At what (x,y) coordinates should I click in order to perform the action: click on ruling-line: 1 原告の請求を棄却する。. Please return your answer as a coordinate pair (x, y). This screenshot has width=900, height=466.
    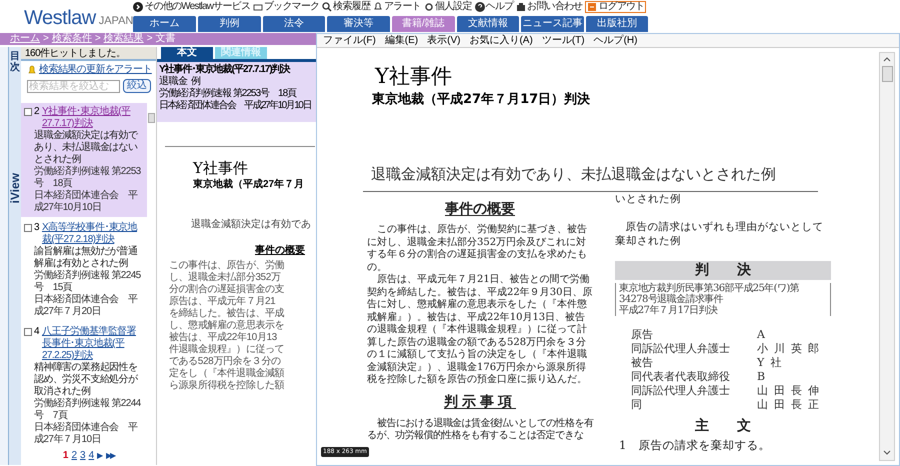
    Looking at the image, I should click on (695, 445).